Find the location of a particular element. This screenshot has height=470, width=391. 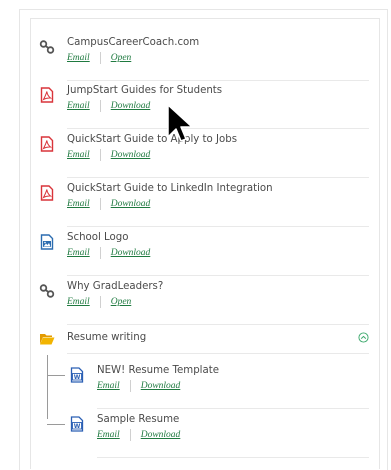

item-title: NEW! Resume Template is located at coordinates (158, 370).